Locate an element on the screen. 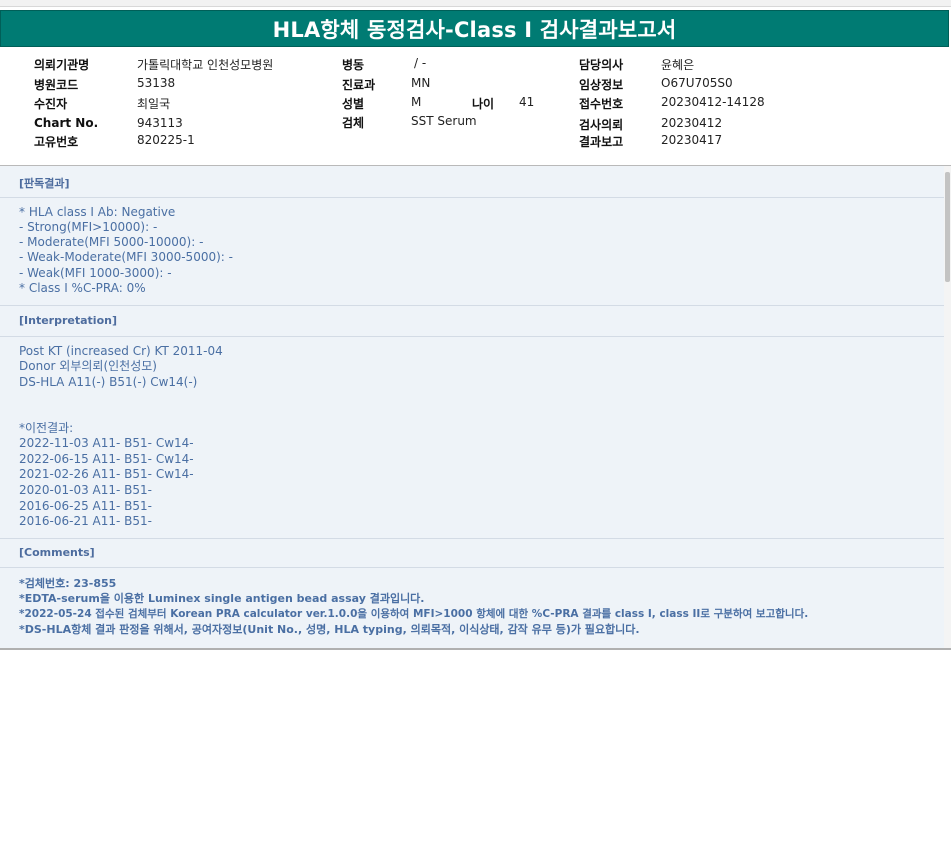  previous-result-line: 2016-06-21 A11- B51- is located at coordinates (86, 521).